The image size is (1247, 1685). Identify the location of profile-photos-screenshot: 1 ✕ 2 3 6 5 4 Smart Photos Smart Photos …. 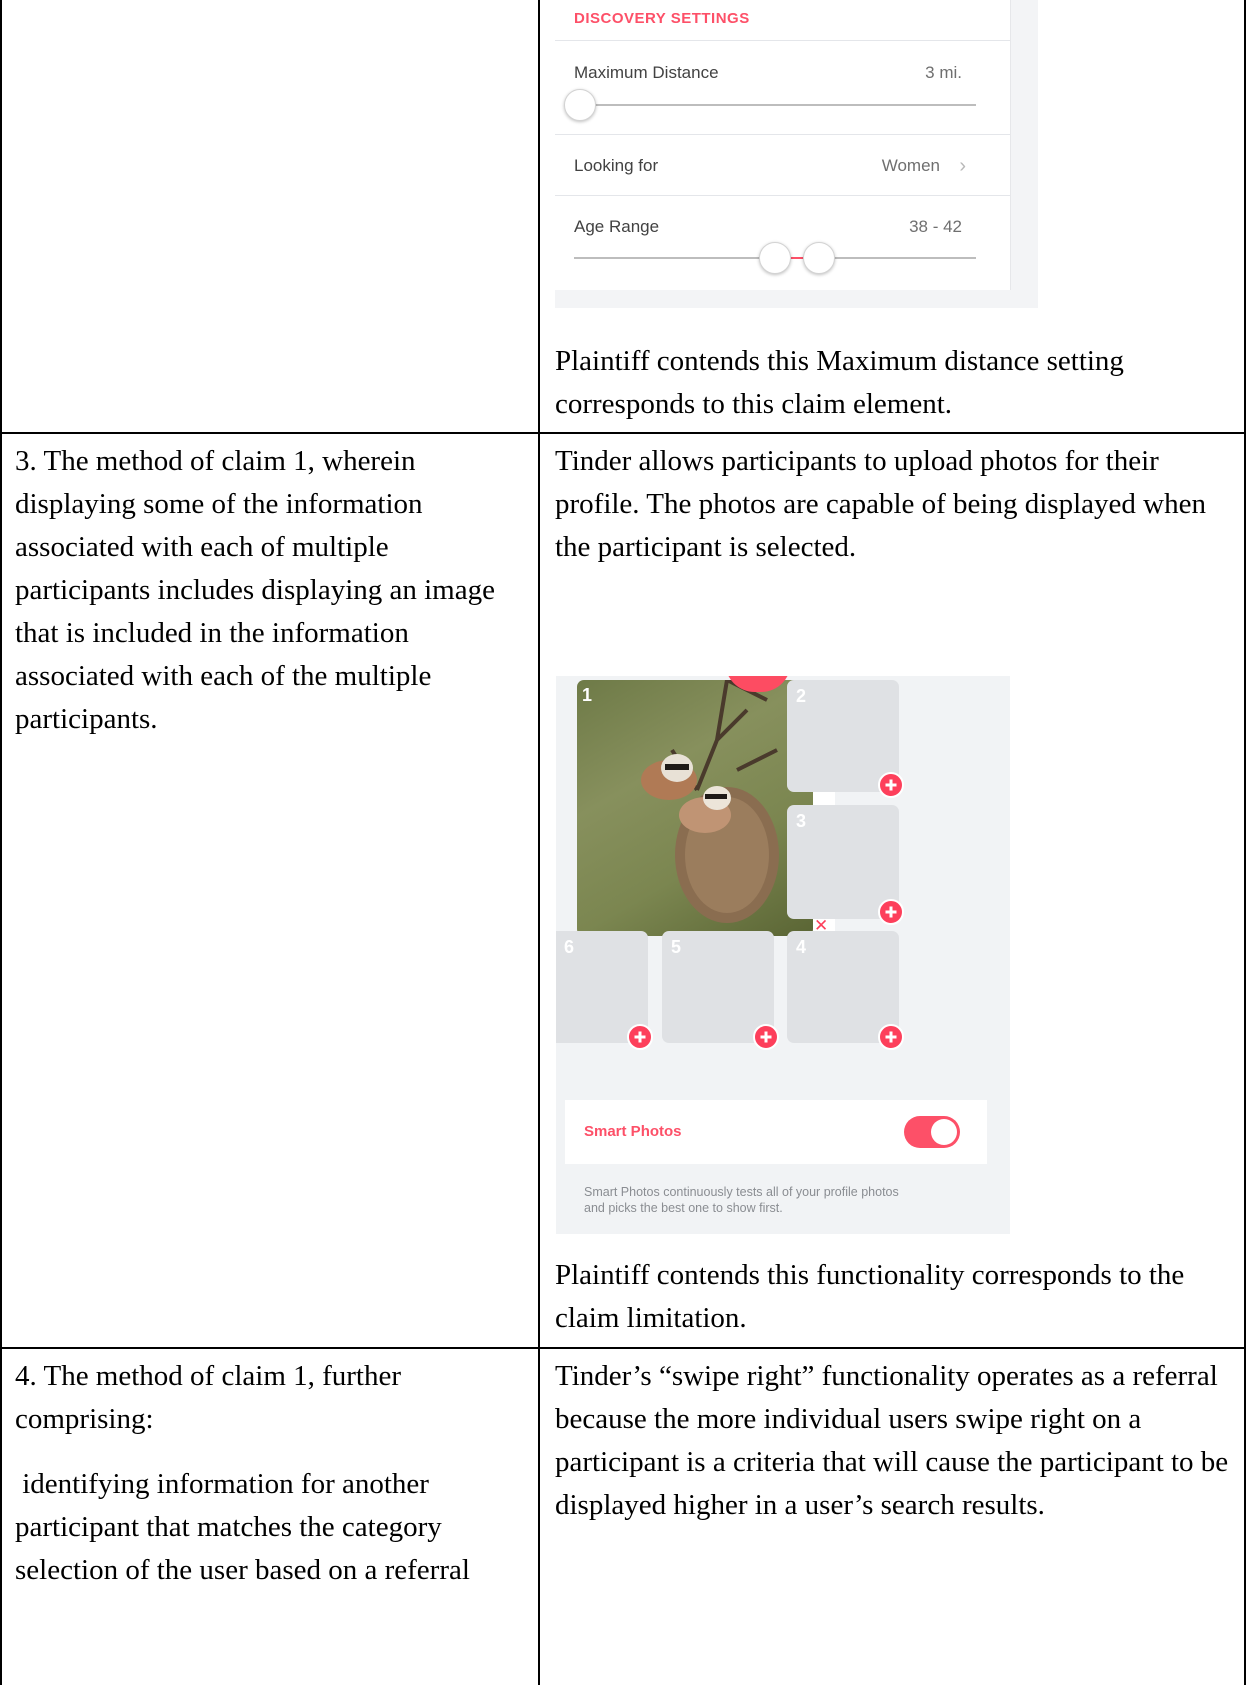
(783, 955).